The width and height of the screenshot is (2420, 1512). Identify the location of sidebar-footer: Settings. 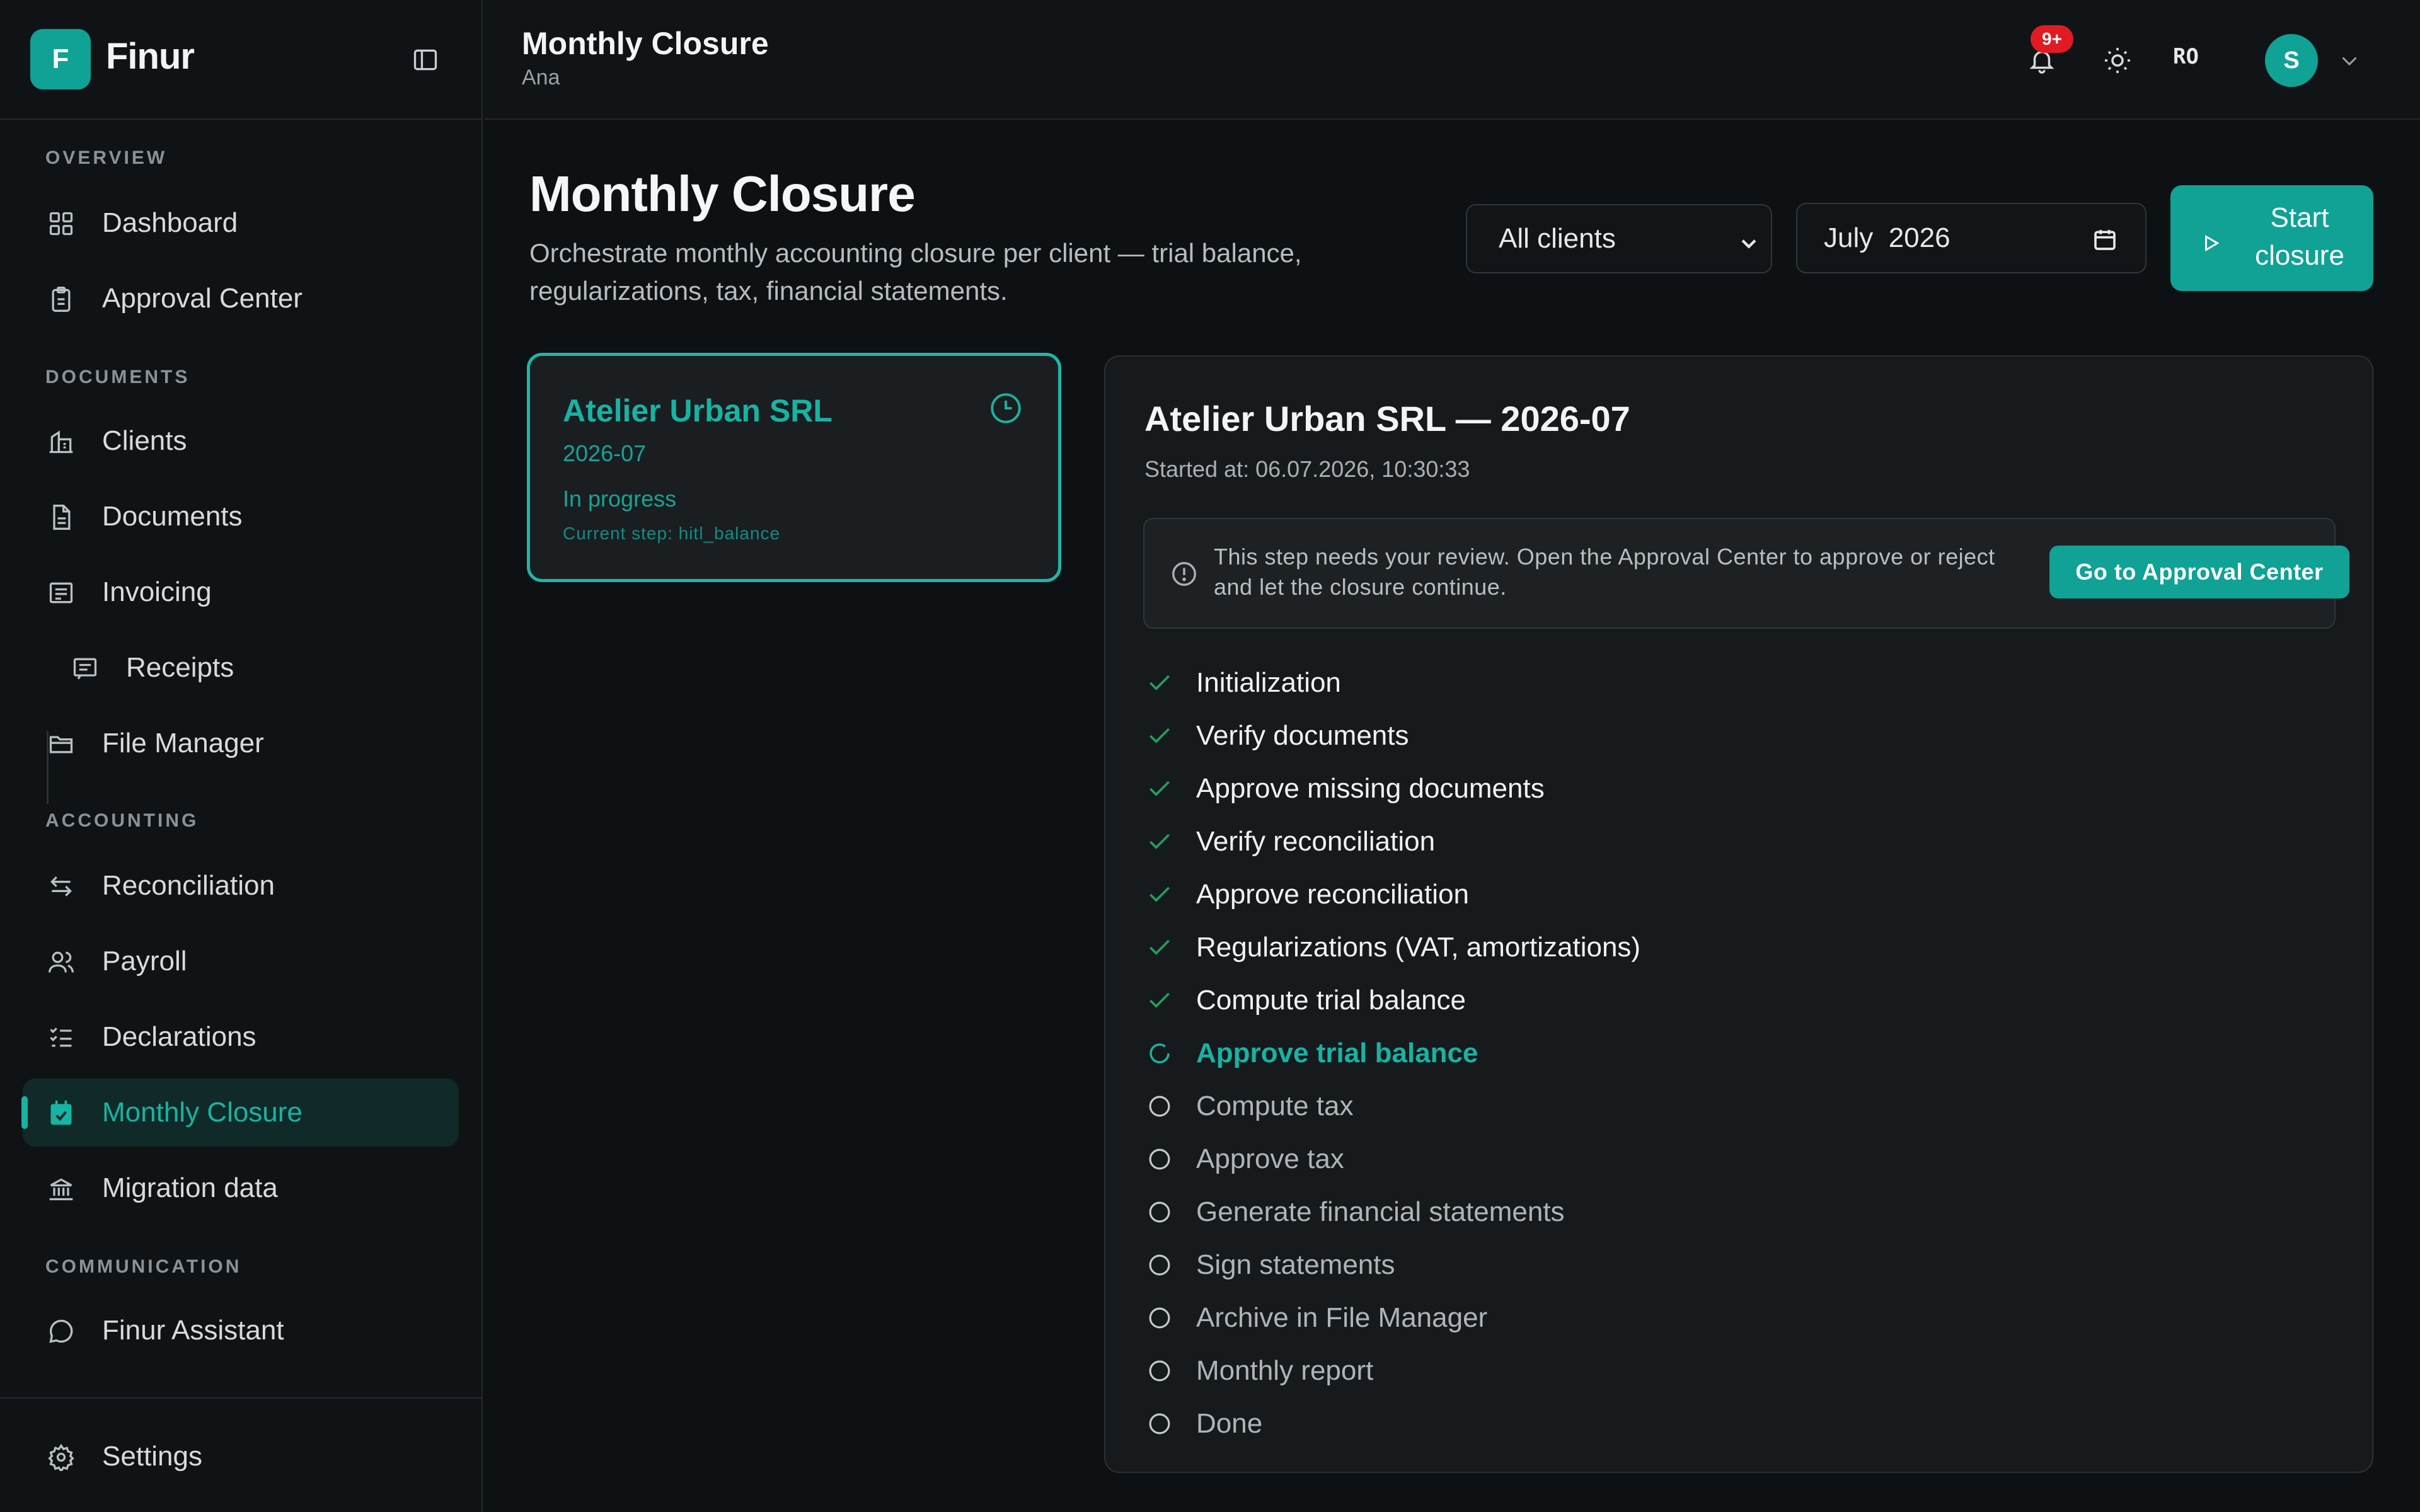
(242, 1454).